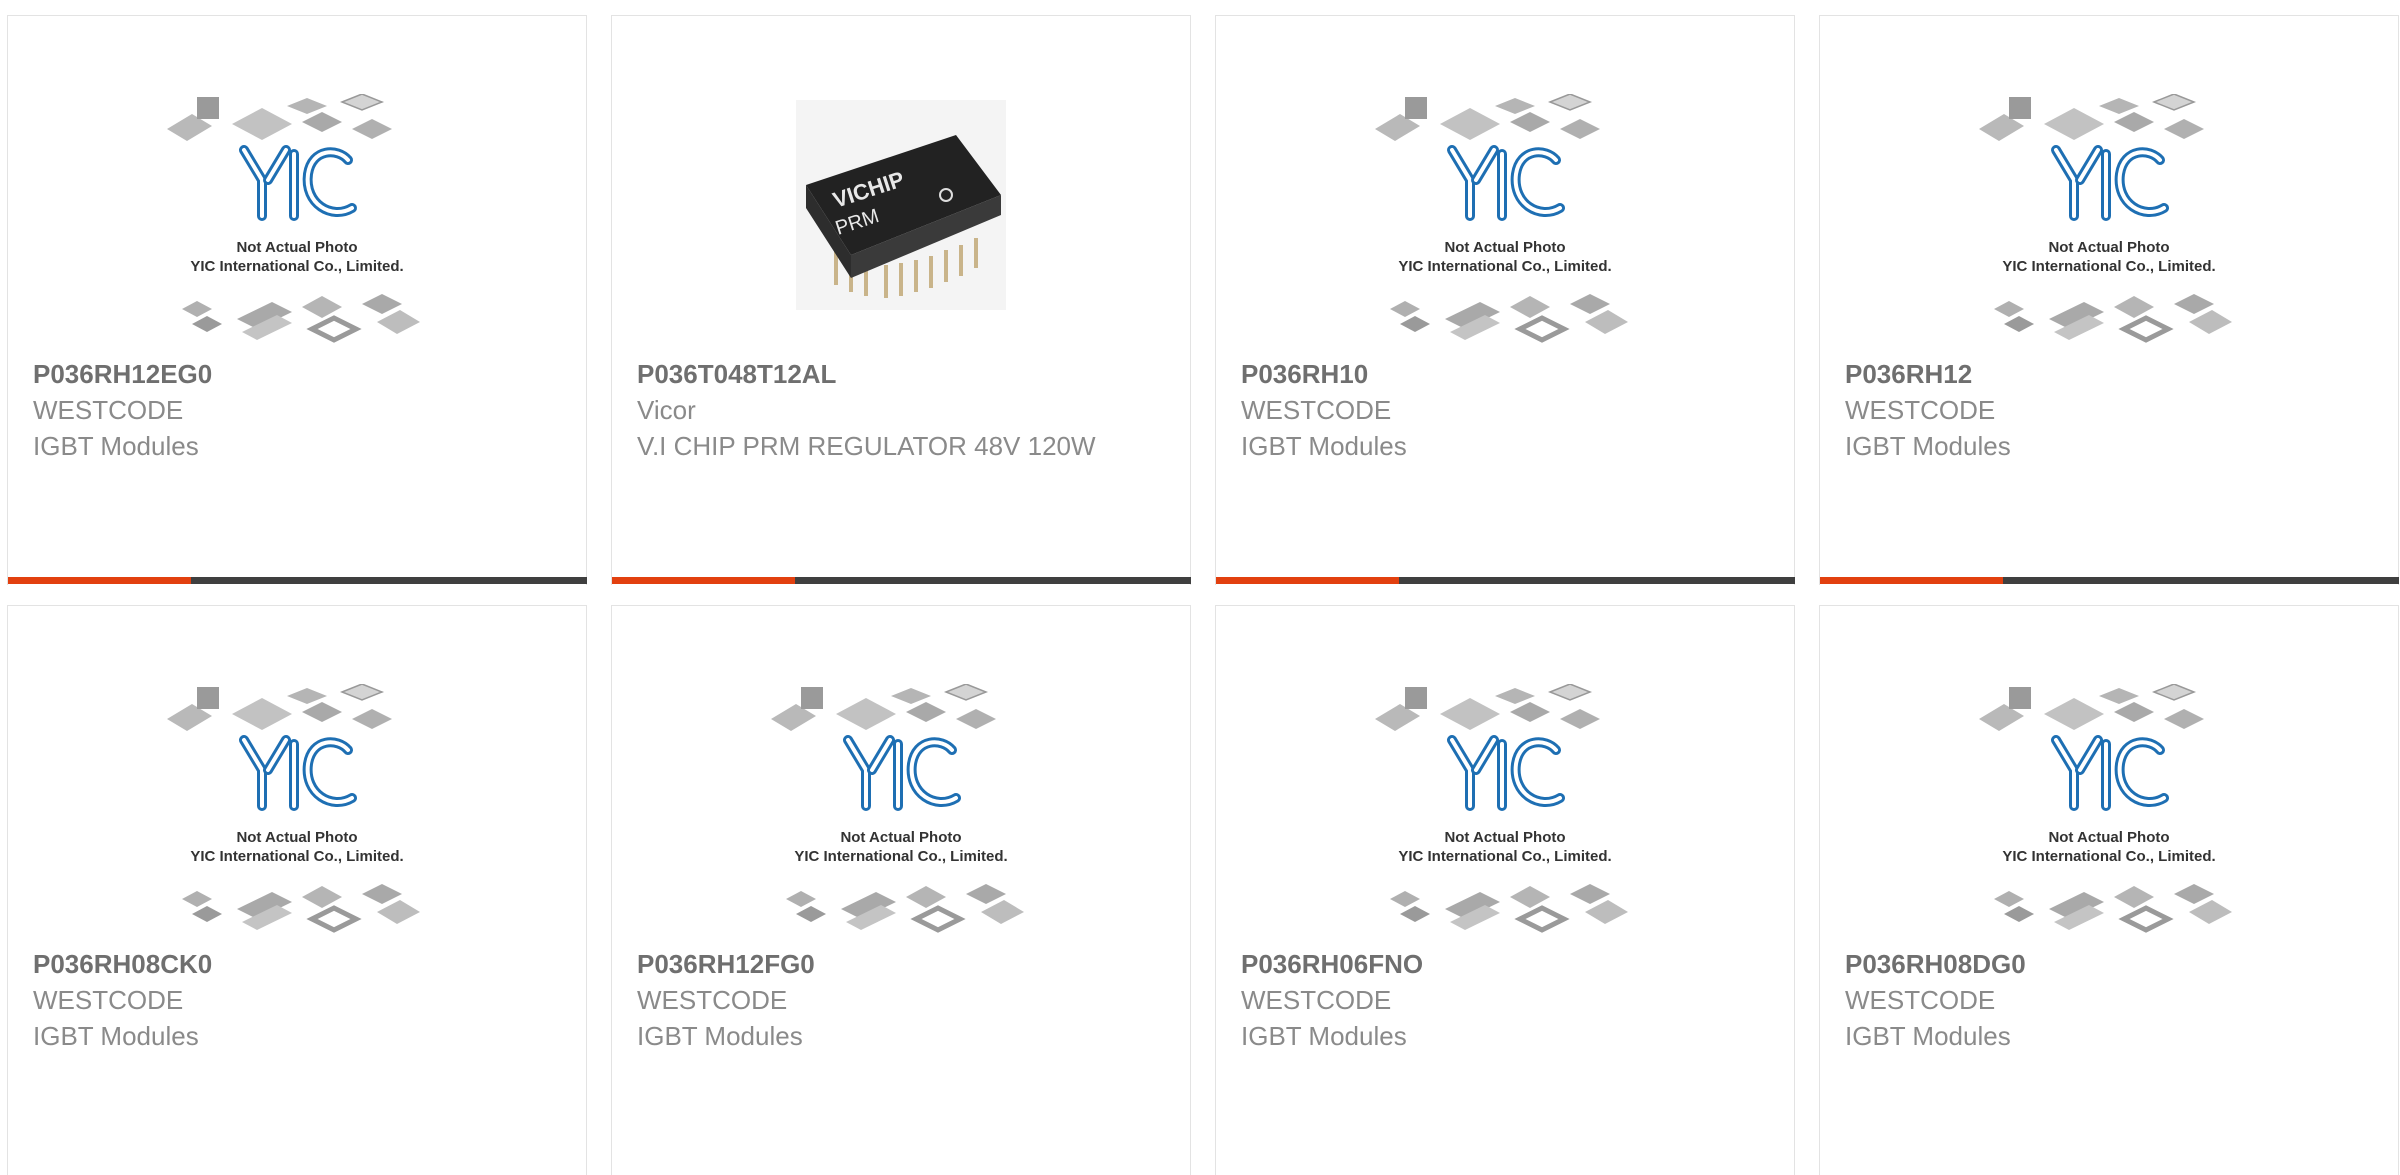 This screenshot has width=2400, height=1175. Describe the element at coordinates (666, 410) in the screenshot. I see `manufacturer: Vicor` at that location.